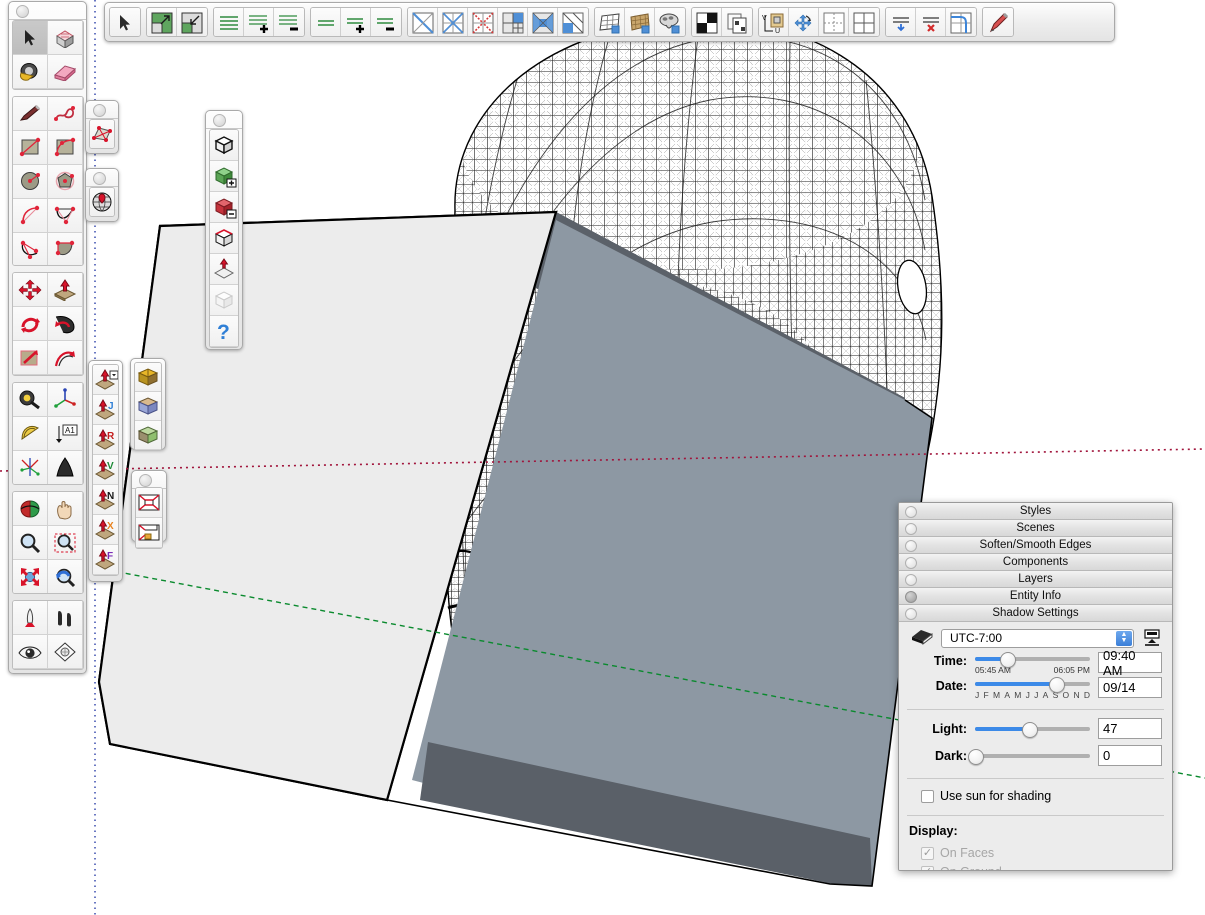 The width and height of the screenshot is (1205, 915). I want to click on arc-icon, so click(30, 215).